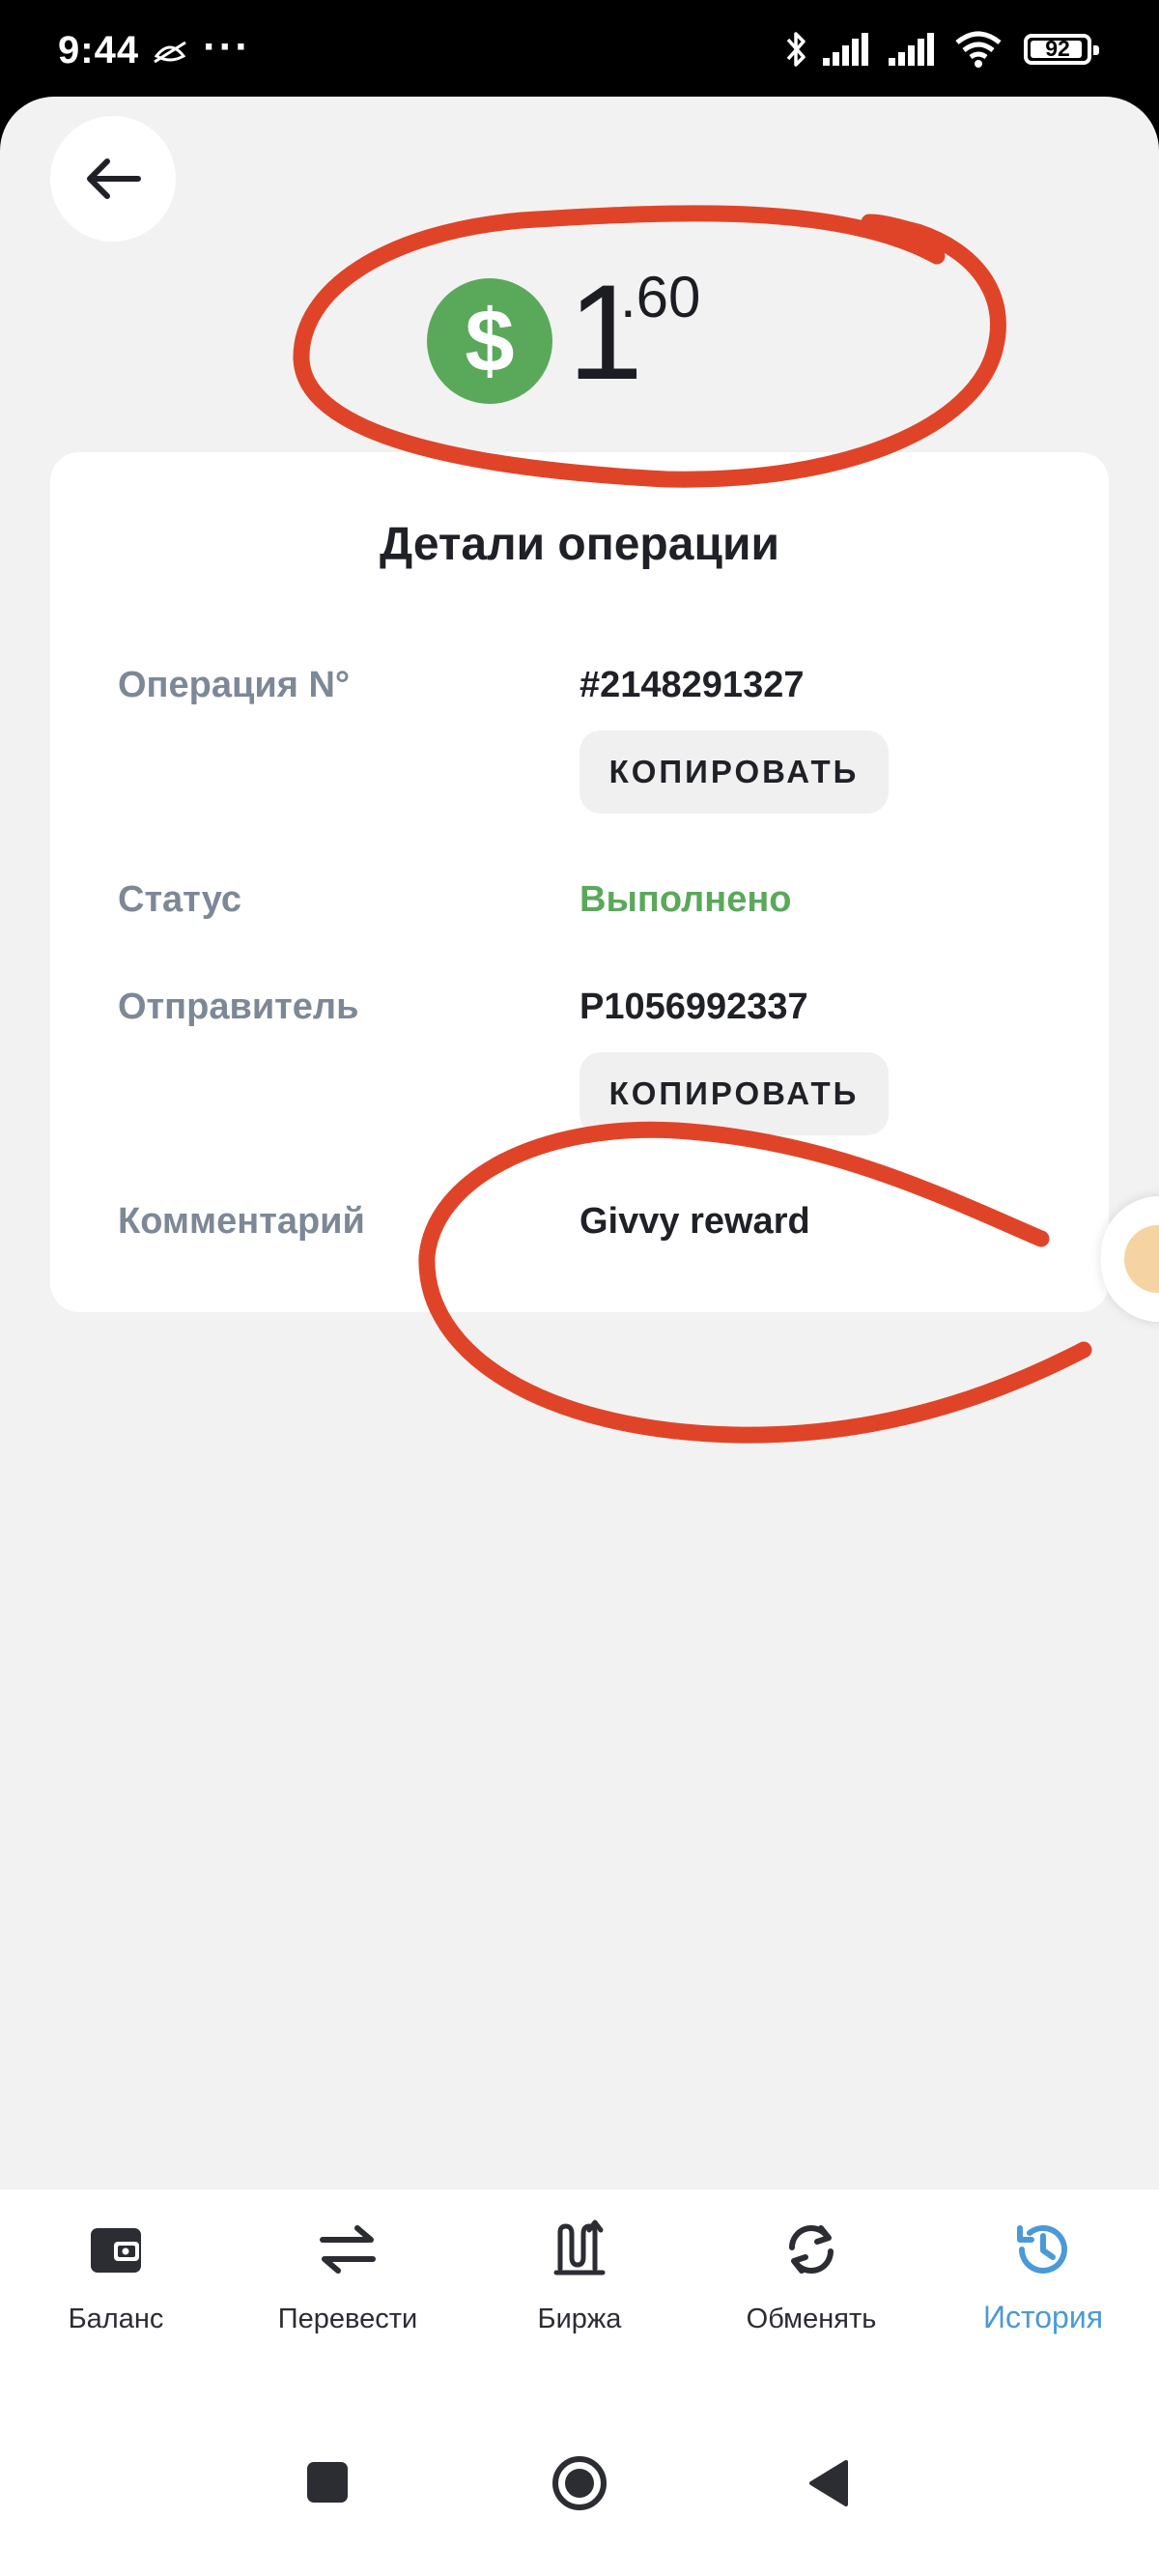 The width and height of the screenshot is (1159, 2576). Describe the element at coordinates (348, 2249) in the screenshot. I see `transfer-arrows-icon` at that location.